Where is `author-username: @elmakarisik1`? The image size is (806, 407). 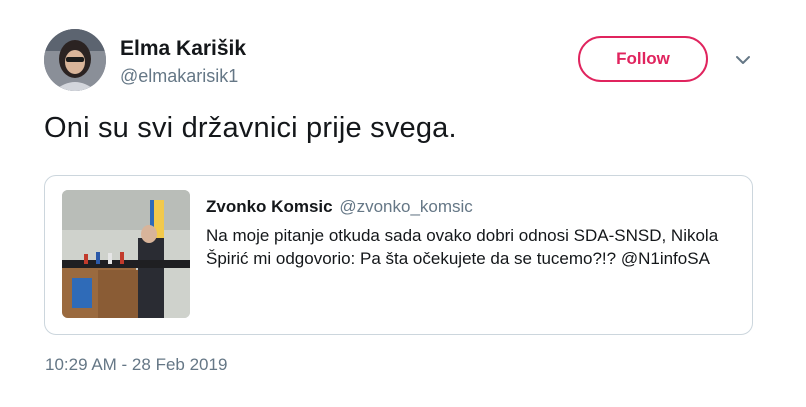
author-username: @elmakarisik1 is located at coordinates (179, 76).